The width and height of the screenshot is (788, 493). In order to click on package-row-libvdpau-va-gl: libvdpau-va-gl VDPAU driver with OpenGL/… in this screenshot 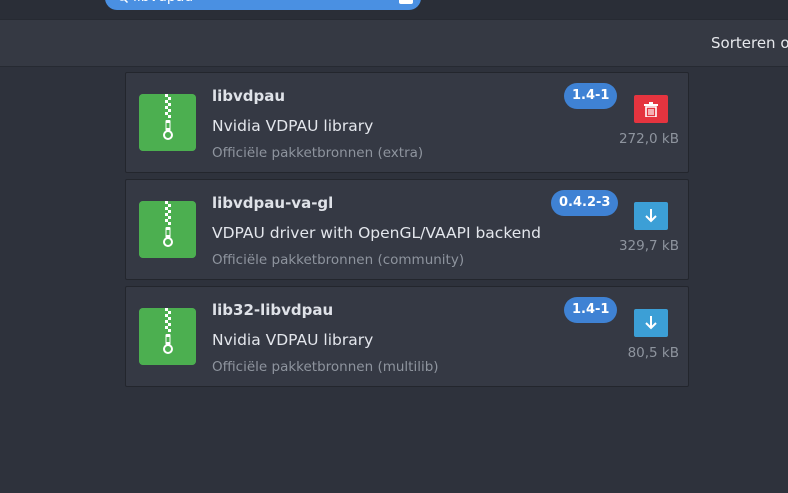, I will do `click(407, 229)`.